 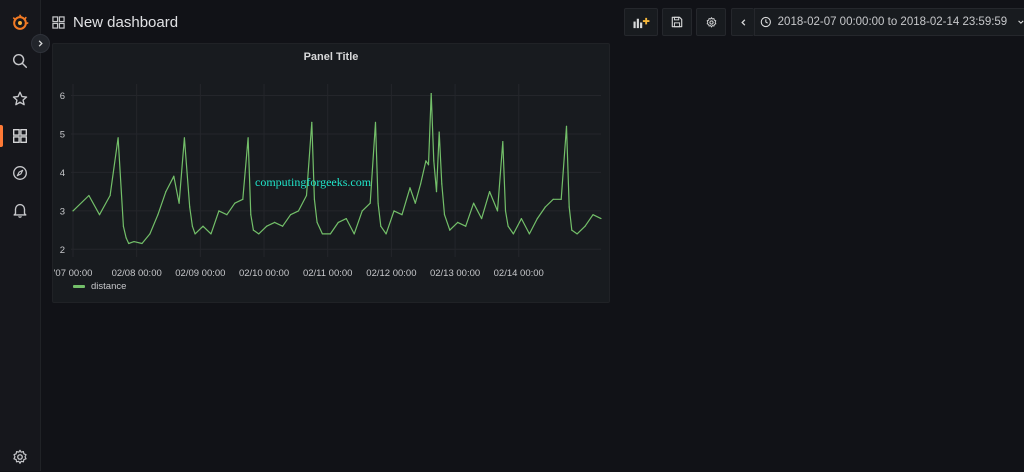 I want to click on x-tick-label: 02/09 00:00, so click(x=200, y=273).